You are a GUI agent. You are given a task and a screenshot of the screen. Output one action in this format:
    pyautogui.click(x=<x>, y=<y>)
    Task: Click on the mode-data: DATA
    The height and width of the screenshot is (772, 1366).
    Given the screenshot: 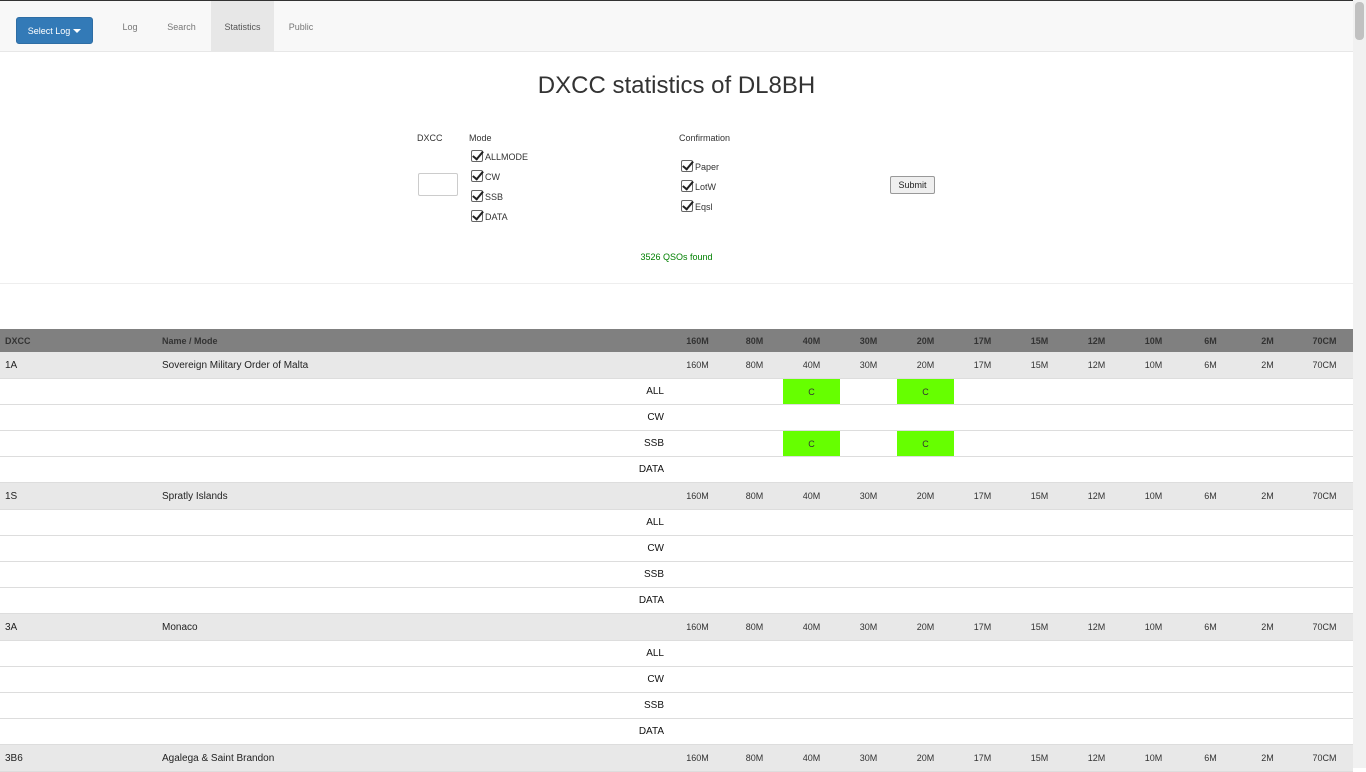 What is the action you would take?
    pyautogui.click(x=489, y=216)
    